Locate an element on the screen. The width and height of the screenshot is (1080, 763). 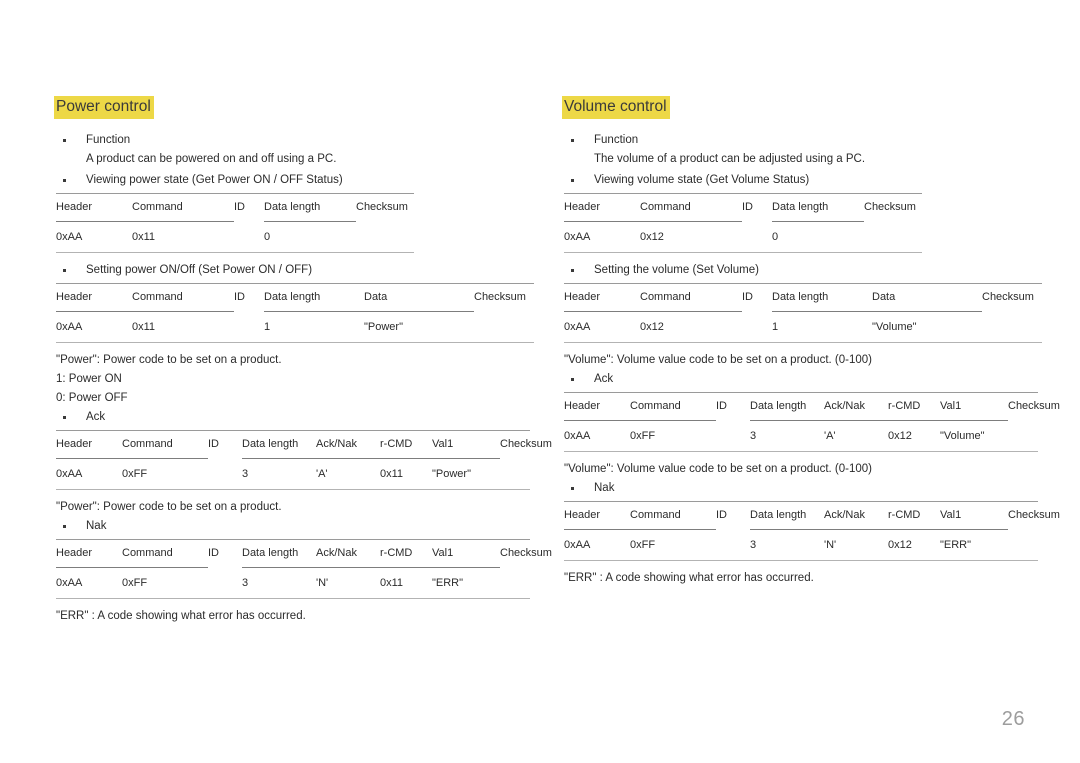
section-heading-power-control: Power control is located at coordinates (286, 107).